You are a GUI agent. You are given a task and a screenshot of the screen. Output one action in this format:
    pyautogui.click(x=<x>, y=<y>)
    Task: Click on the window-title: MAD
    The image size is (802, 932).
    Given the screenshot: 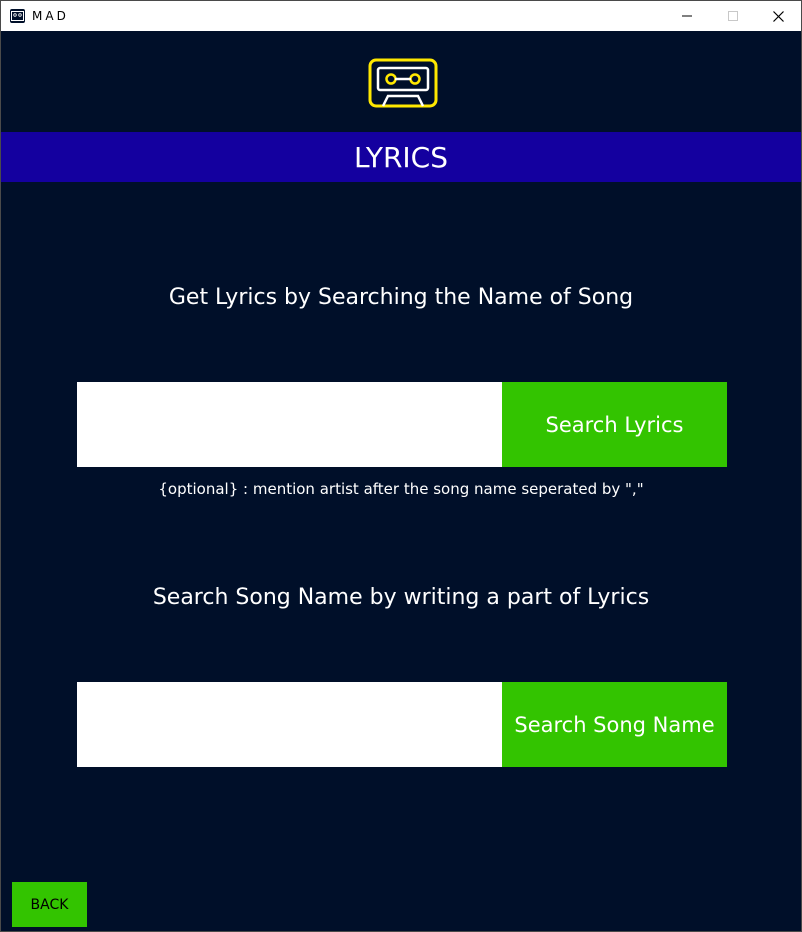 What is the action you would take?
    pyautogui.click(x=50, y=16)
    